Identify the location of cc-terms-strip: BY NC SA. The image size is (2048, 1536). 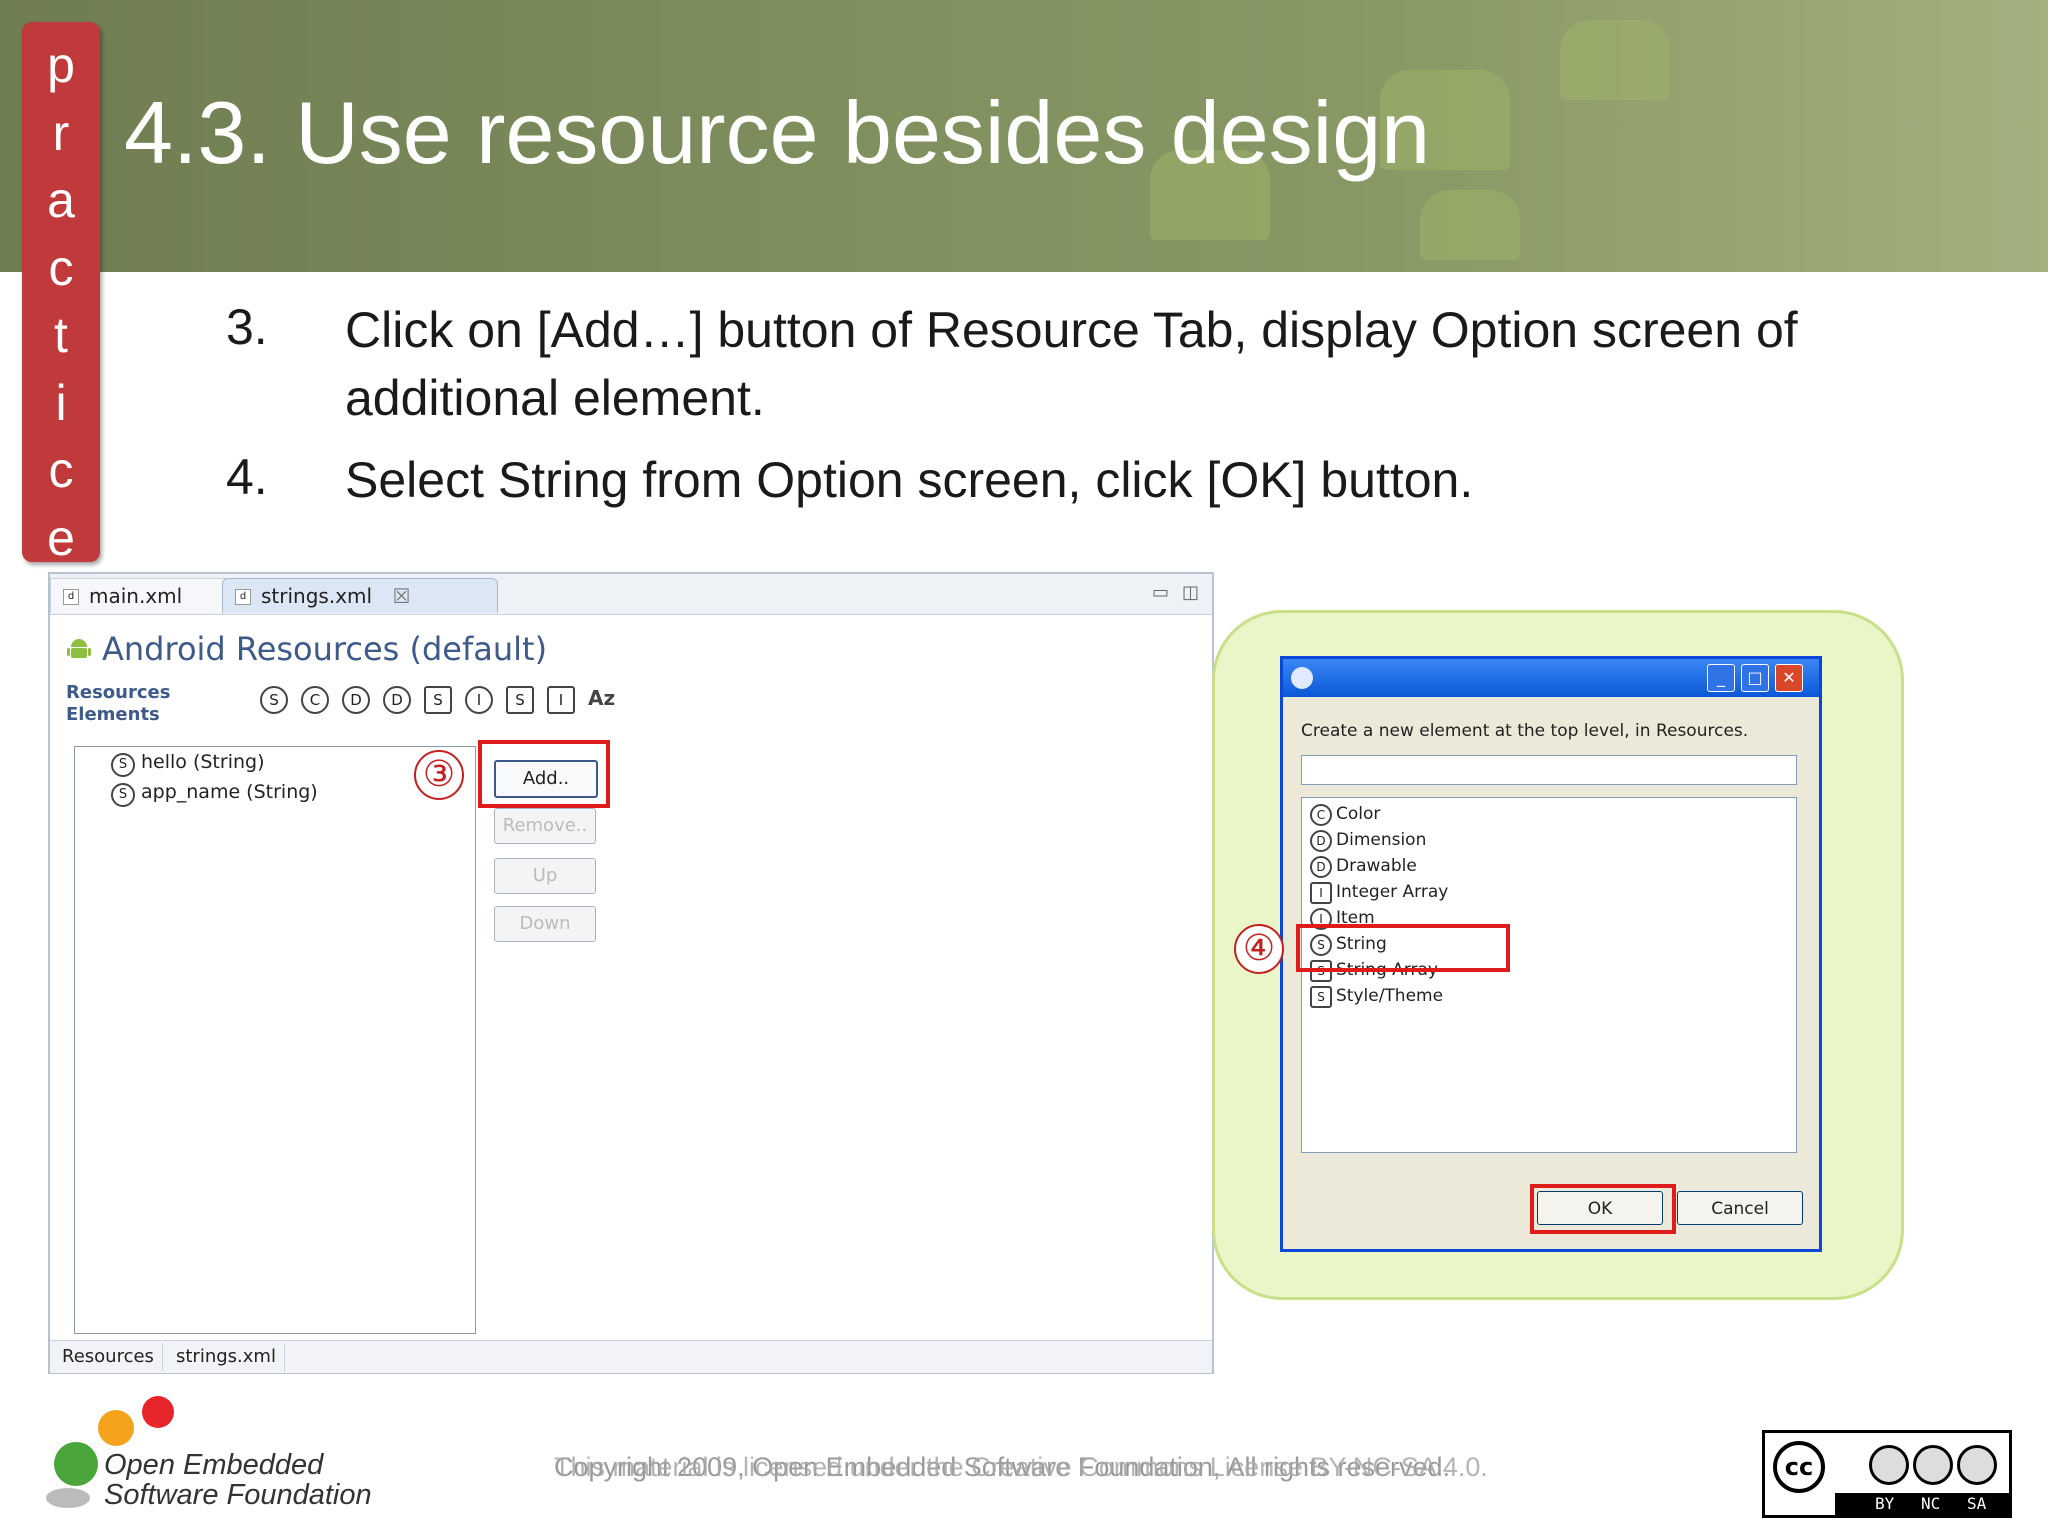
(1922, 1504).